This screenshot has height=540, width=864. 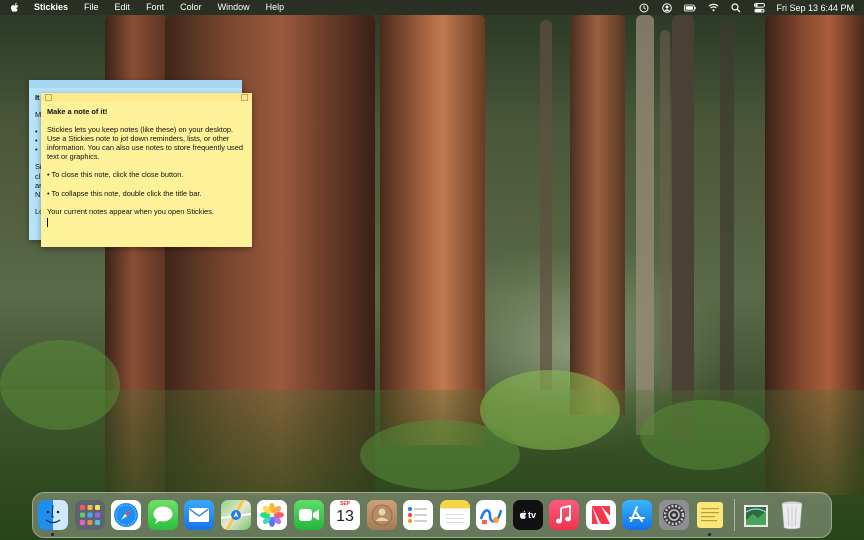 I want to click on tv-icon: tv, so click(x=527, y=515).